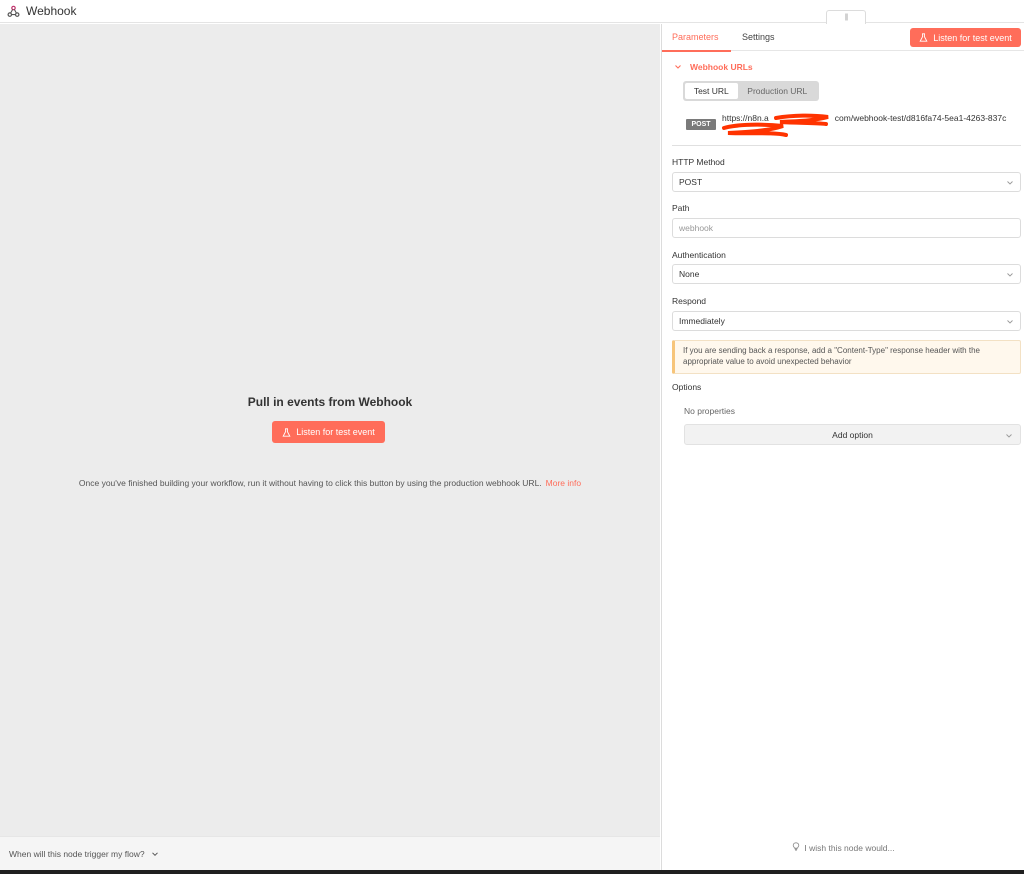 This screenshot has height=874, width=1024. What do you see at coordinates (758, 37) in the screenshot?
I see `tab-settings: Settings` at bounding box center [758, 37].